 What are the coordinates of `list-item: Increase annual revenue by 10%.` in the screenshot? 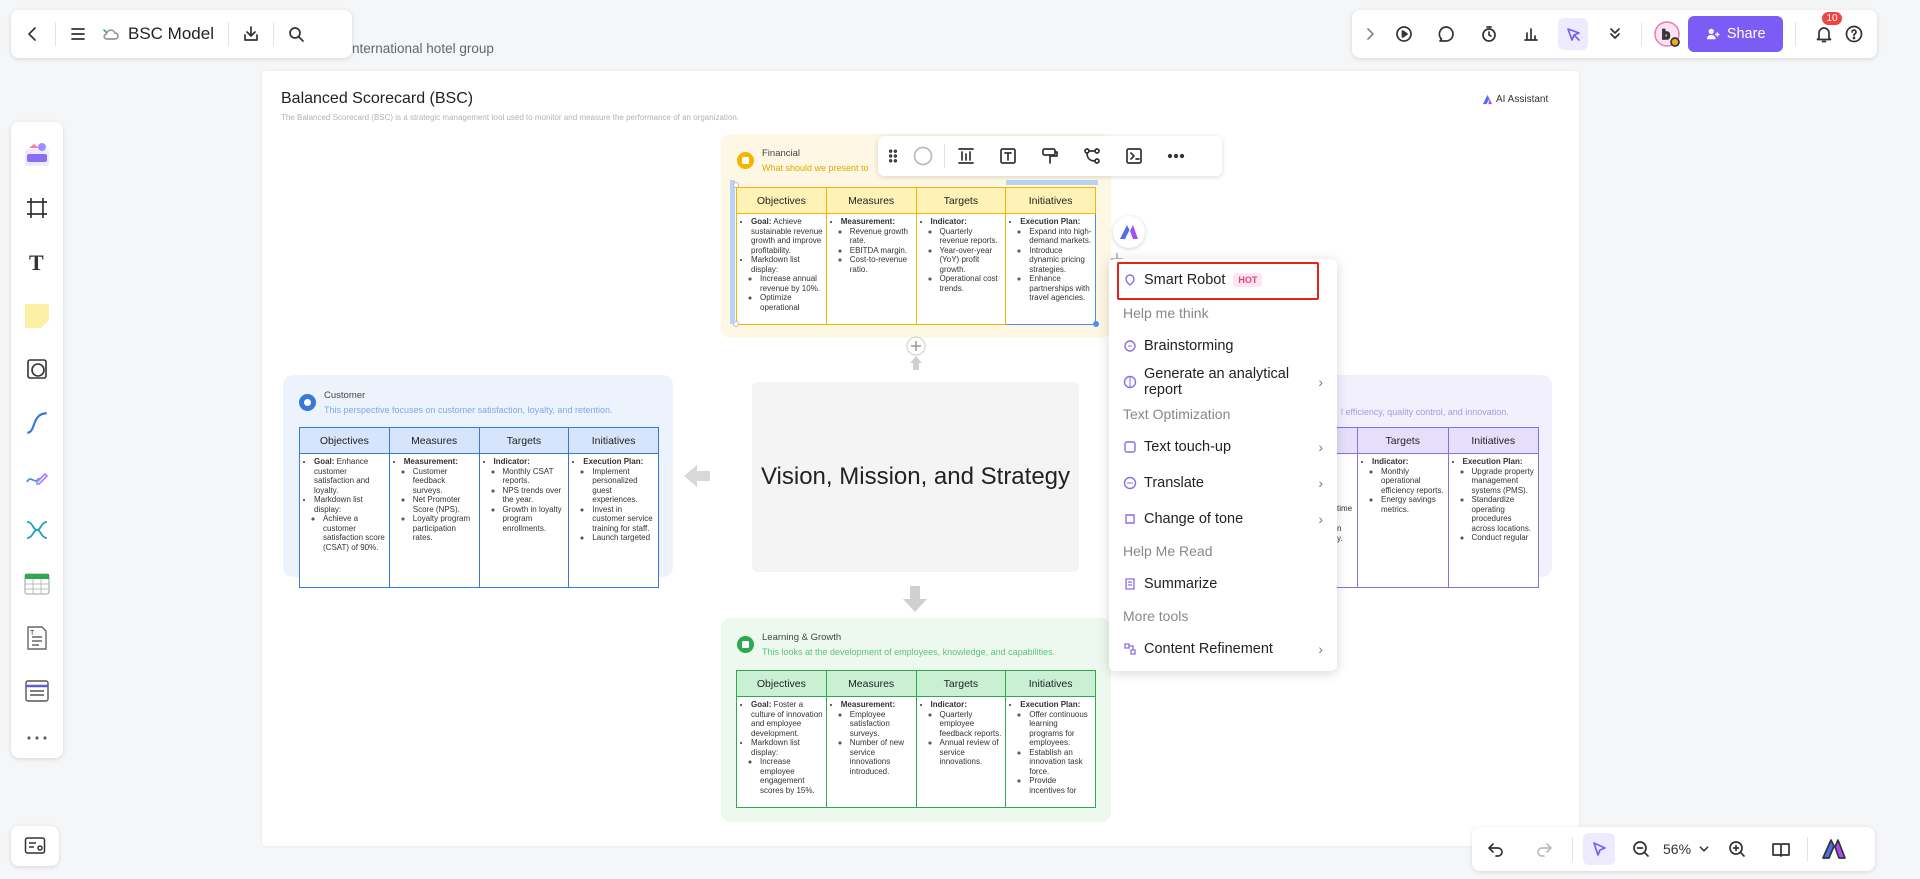 It's located at (791, 283).